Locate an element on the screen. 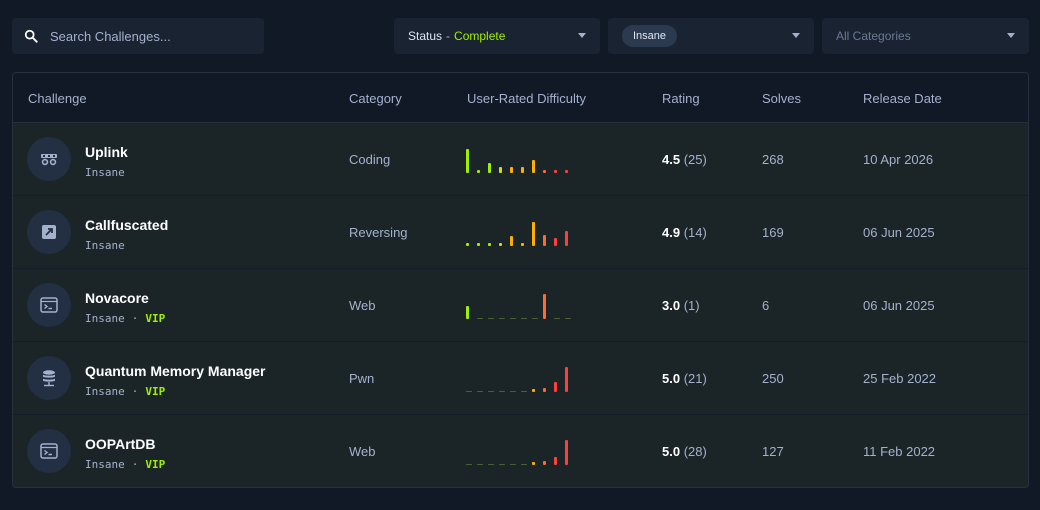 The image size is (1040, 510). challenge-rating: 4.5 (25) is located at coordinates (684, 159).